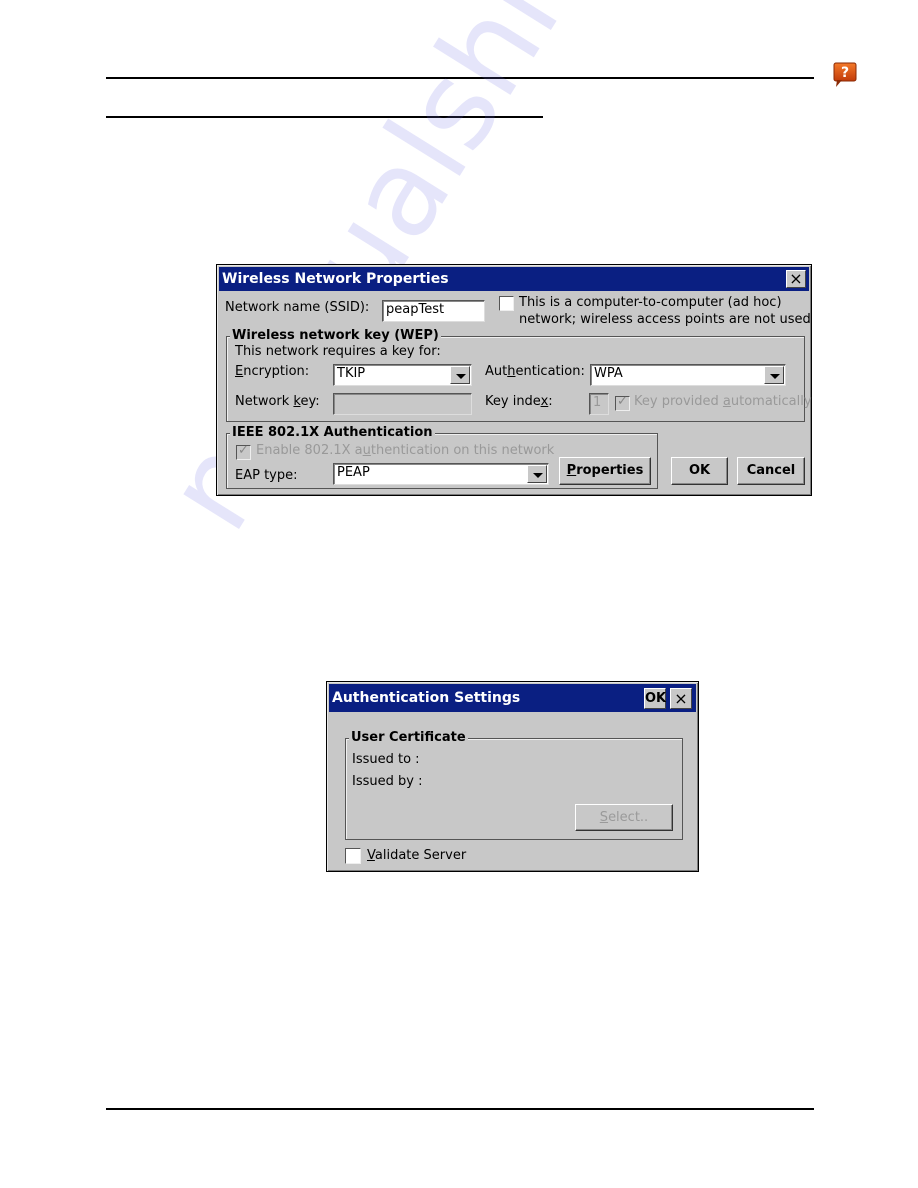 The image size is (918, 1188). I want to click on network-key-label: Network key:, so click(277, 401).